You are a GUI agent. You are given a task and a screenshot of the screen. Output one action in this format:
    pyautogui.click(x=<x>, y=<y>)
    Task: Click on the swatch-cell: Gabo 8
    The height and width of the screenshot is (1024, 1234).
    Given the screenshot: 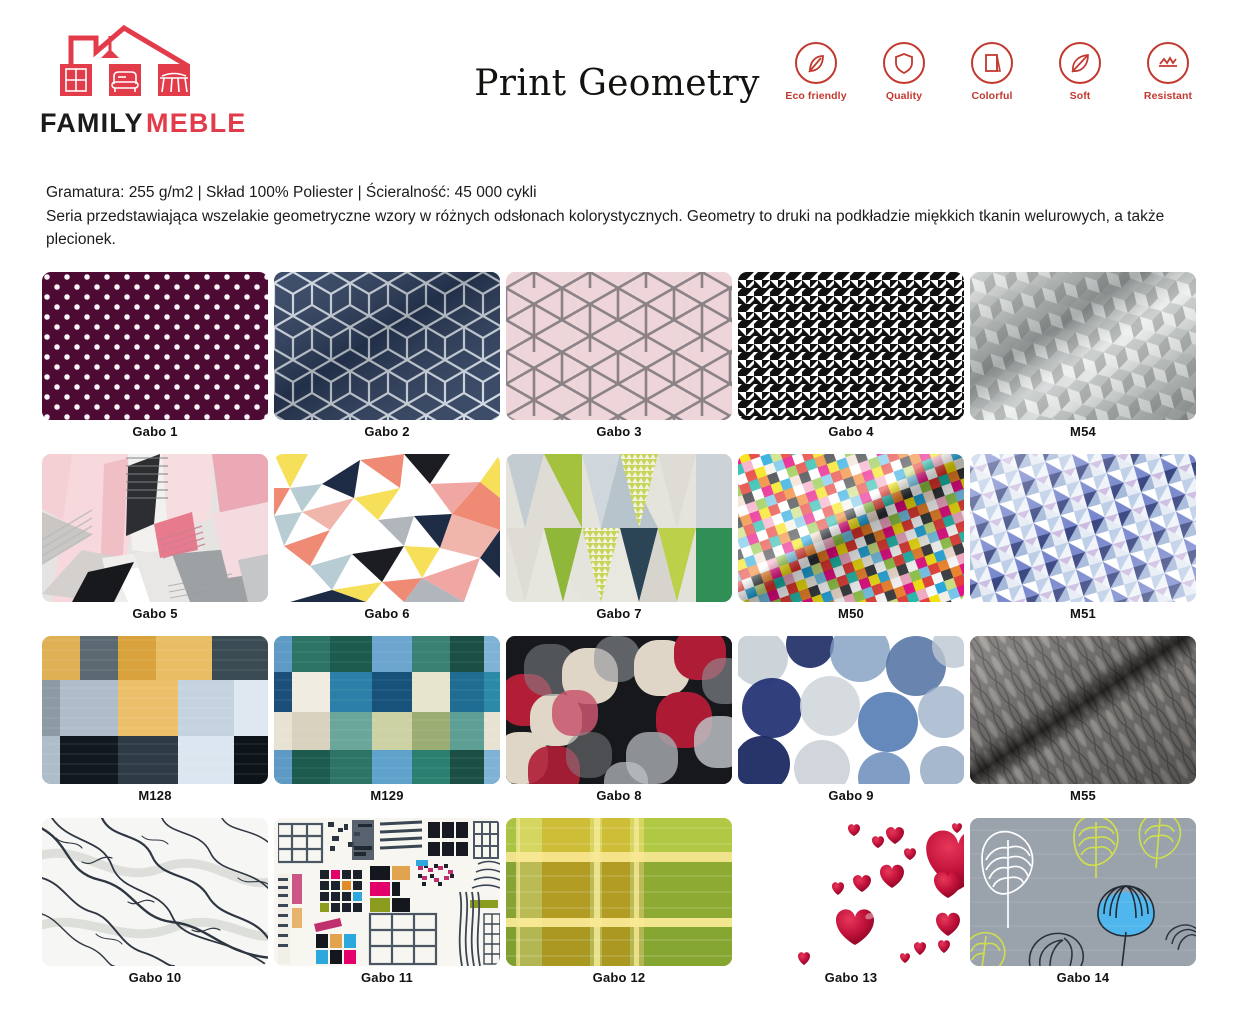 What is the action you would take?
    pyautogui.click(x=619, y=727)
    